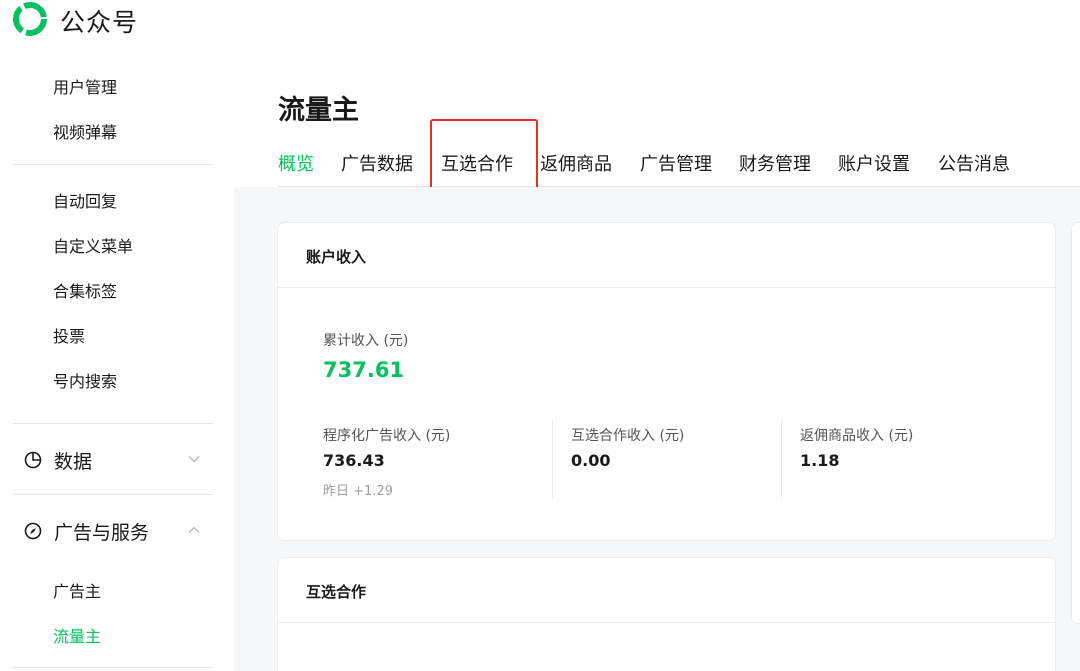 The height and width of the screenshot is (671, 1080). What do you see at coordinates (33, 531) in the screenshot?
I see `compass-icon` at bounding box center [33, 531].